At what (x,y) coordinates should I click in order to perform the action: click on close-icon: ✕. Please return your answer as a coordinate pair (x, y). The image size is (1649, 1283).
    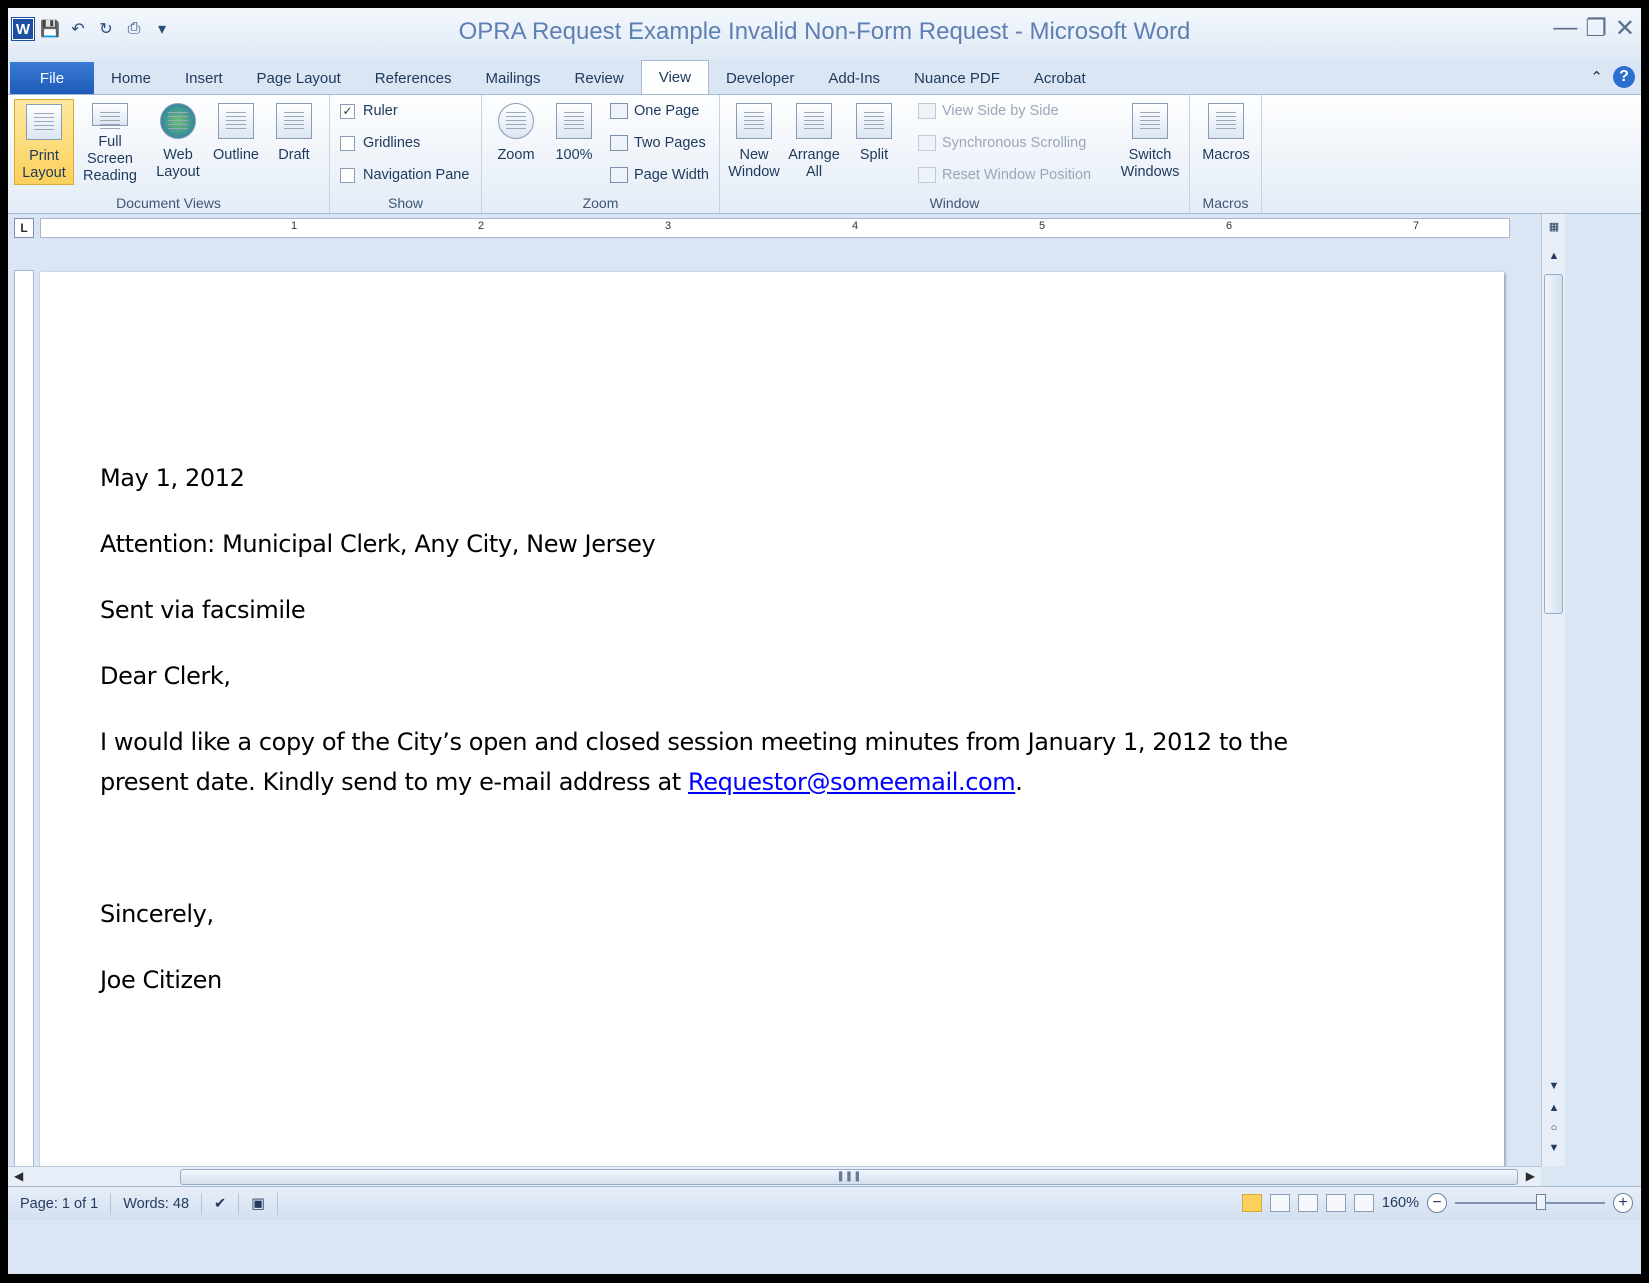
    Looking at the image, I should click on (1625, 28).